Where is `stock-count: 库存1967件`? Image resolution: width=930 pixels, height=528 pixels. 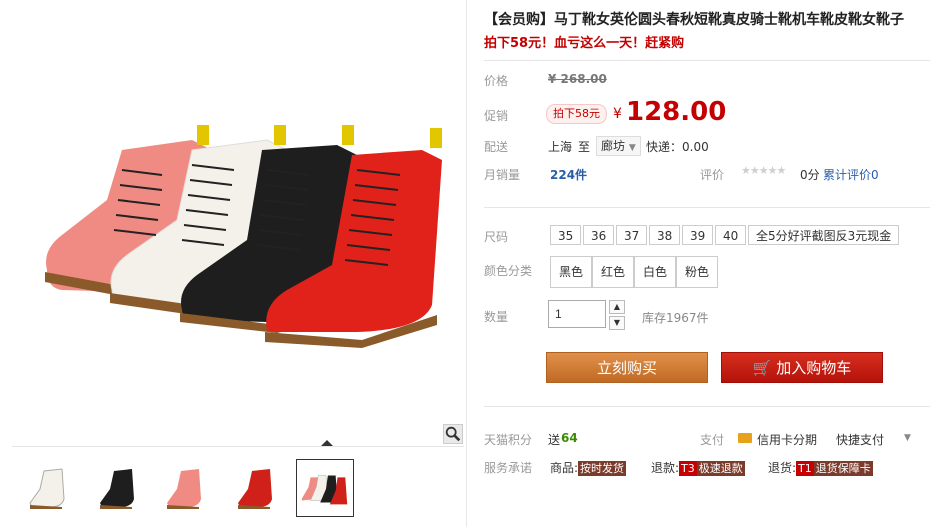
stock-count: 库存1967件 is located at coordinates (675, 318).